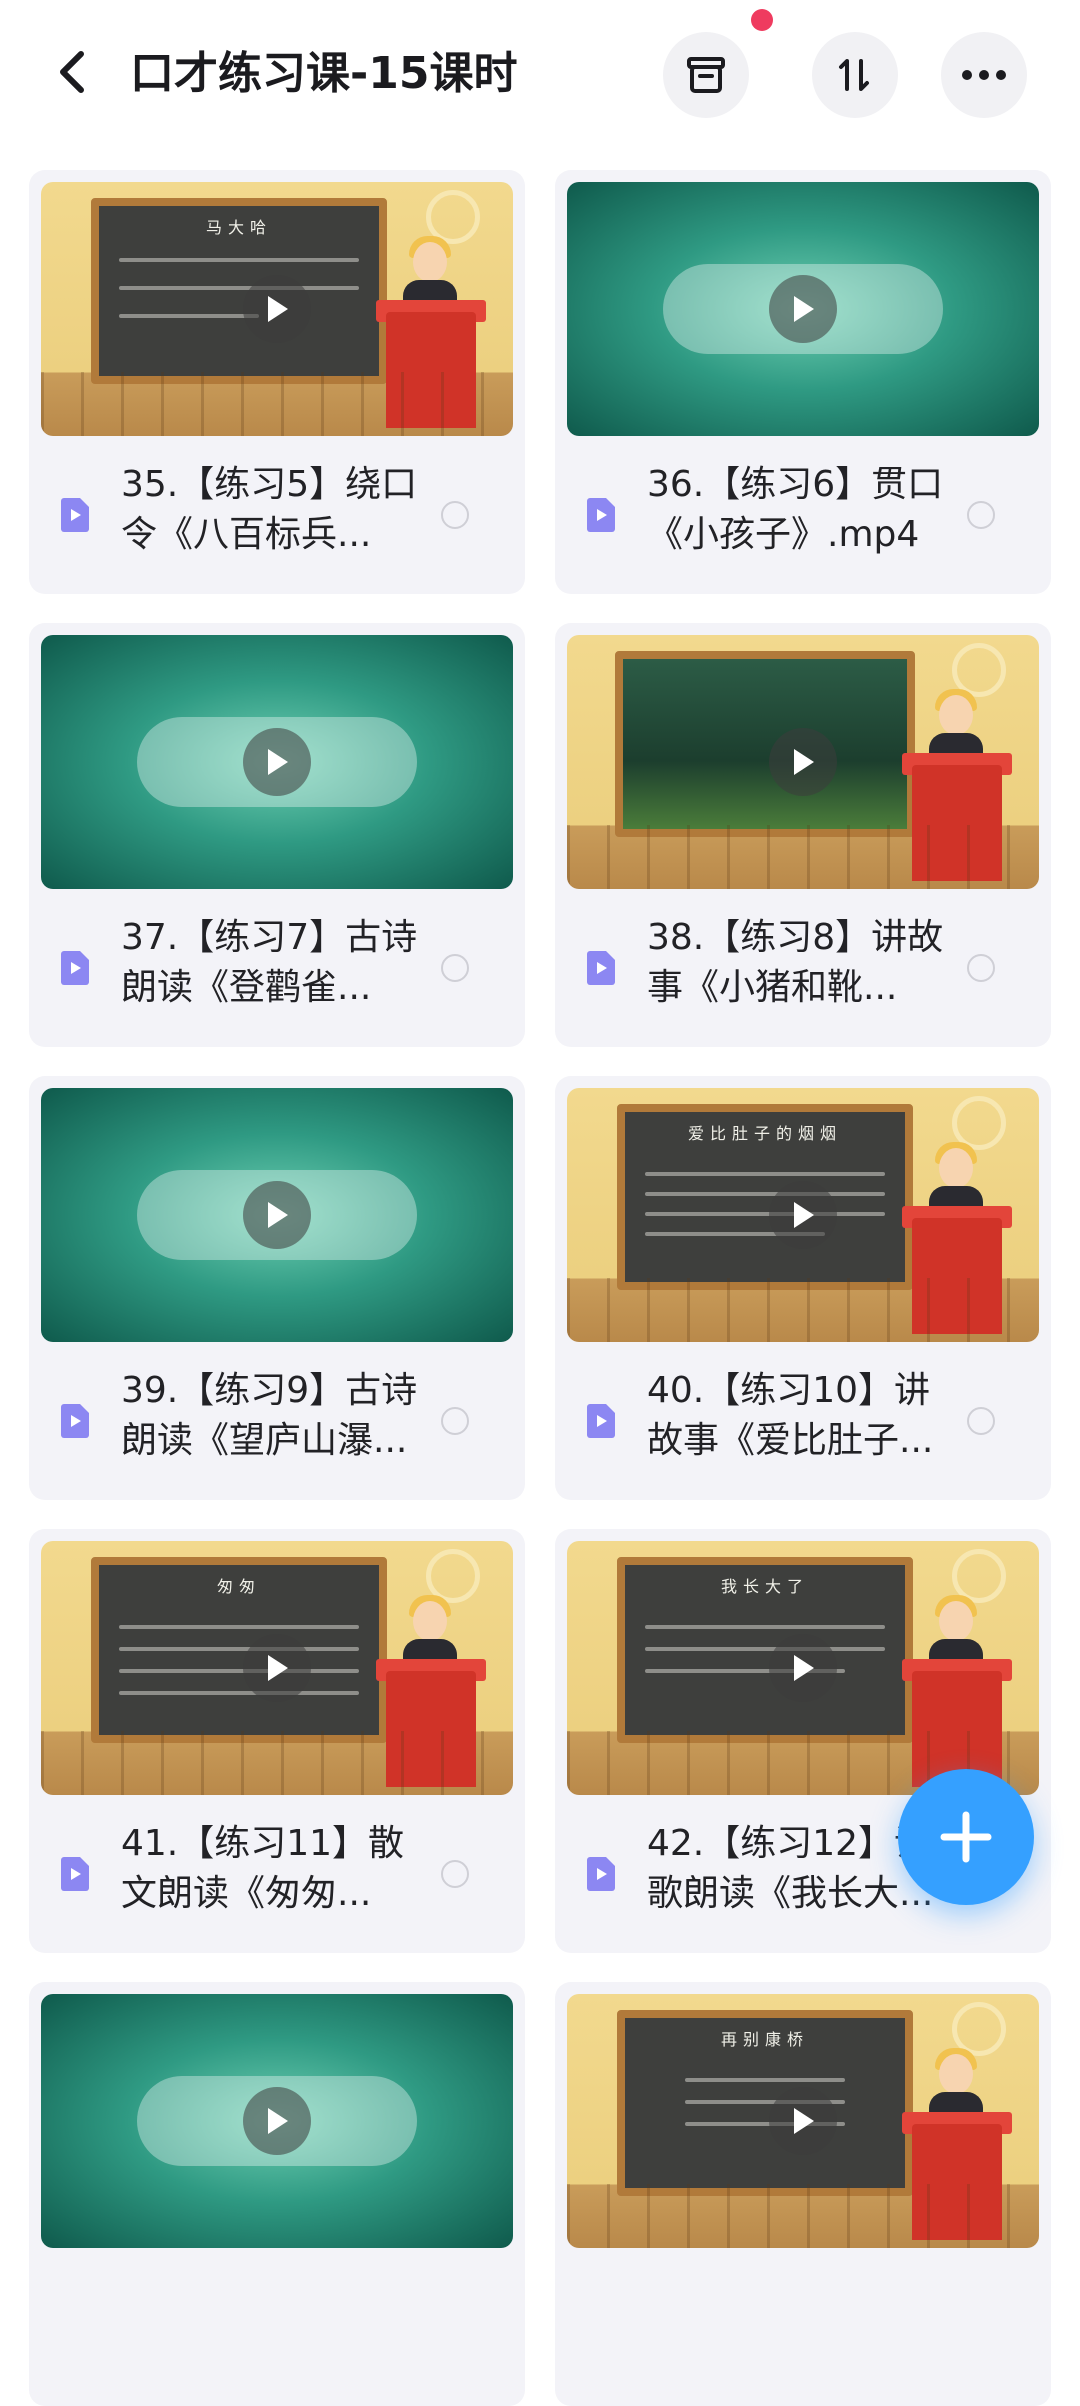 The width and height of the screenshot is (1080, 2406). Describe the element at coordinates (238, 1586) in the screenshot. I see `board-title: 匆匆` at that location.